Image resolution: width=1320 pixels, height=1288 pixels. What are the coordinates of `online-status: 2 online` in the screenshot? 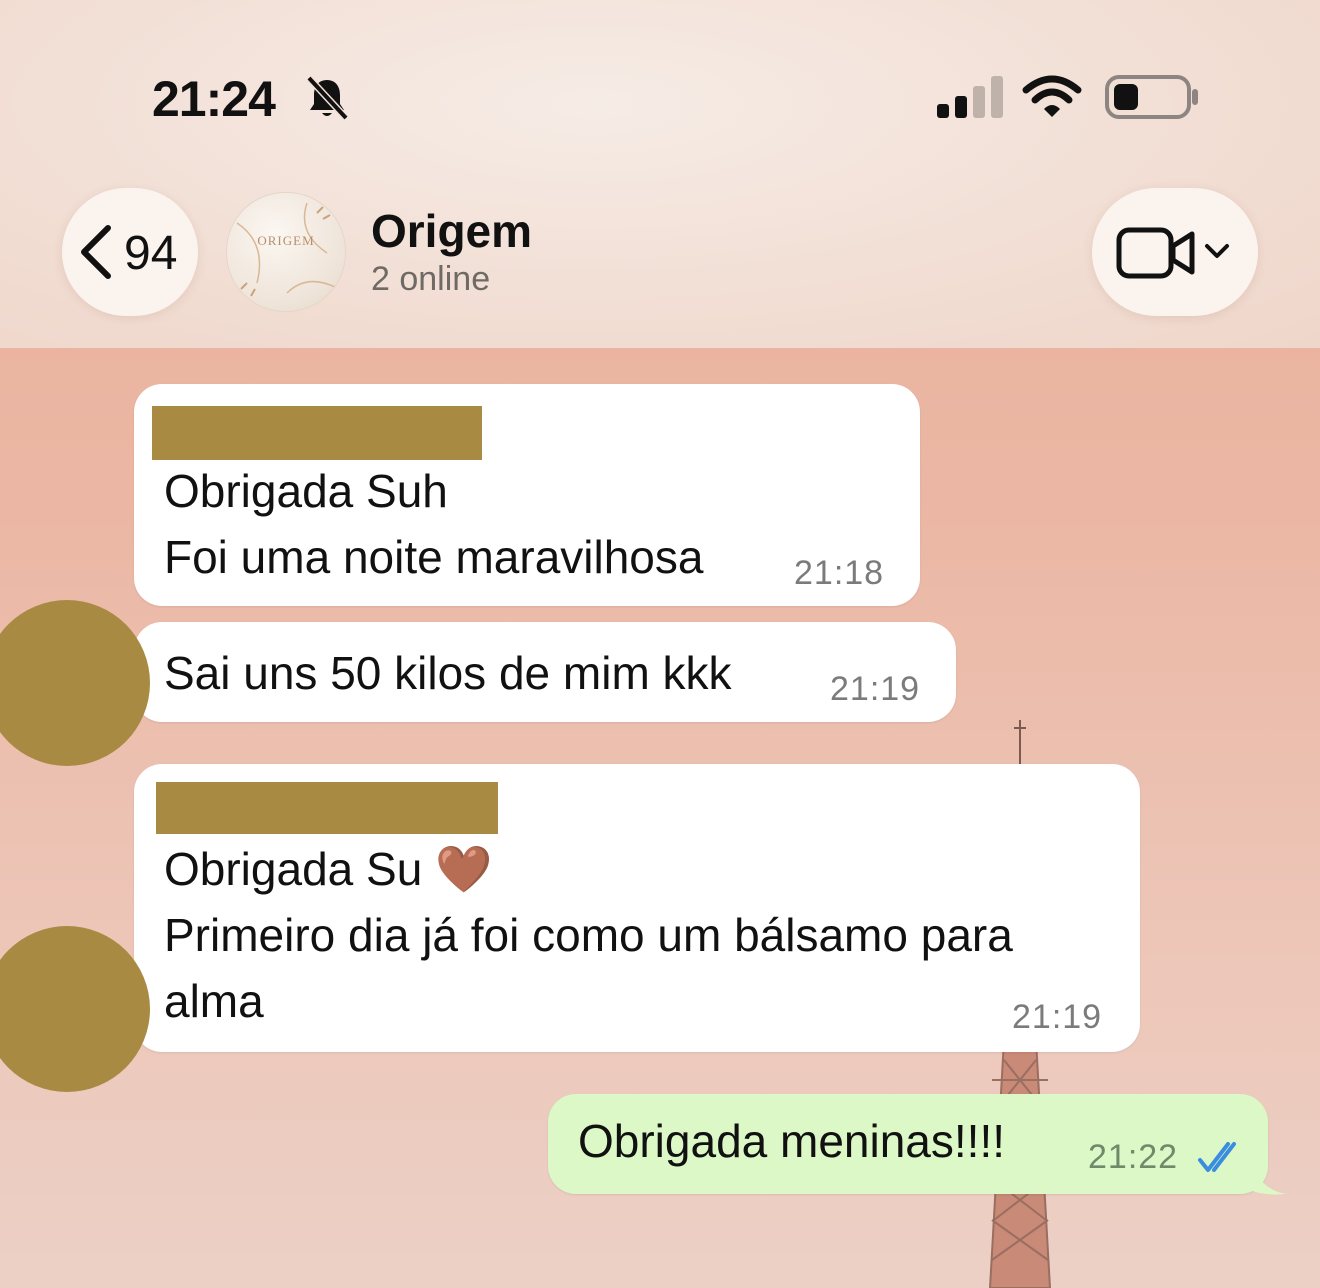 It's located at (431, 279).